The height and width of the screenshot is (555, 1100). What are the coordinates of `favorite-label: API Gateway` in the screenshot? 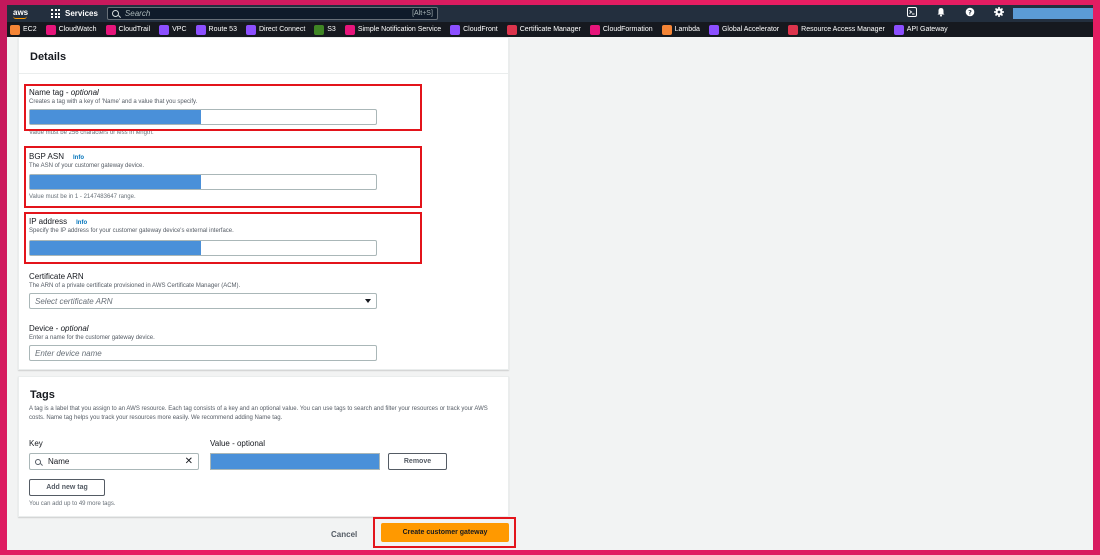 It's located at (927, 29).